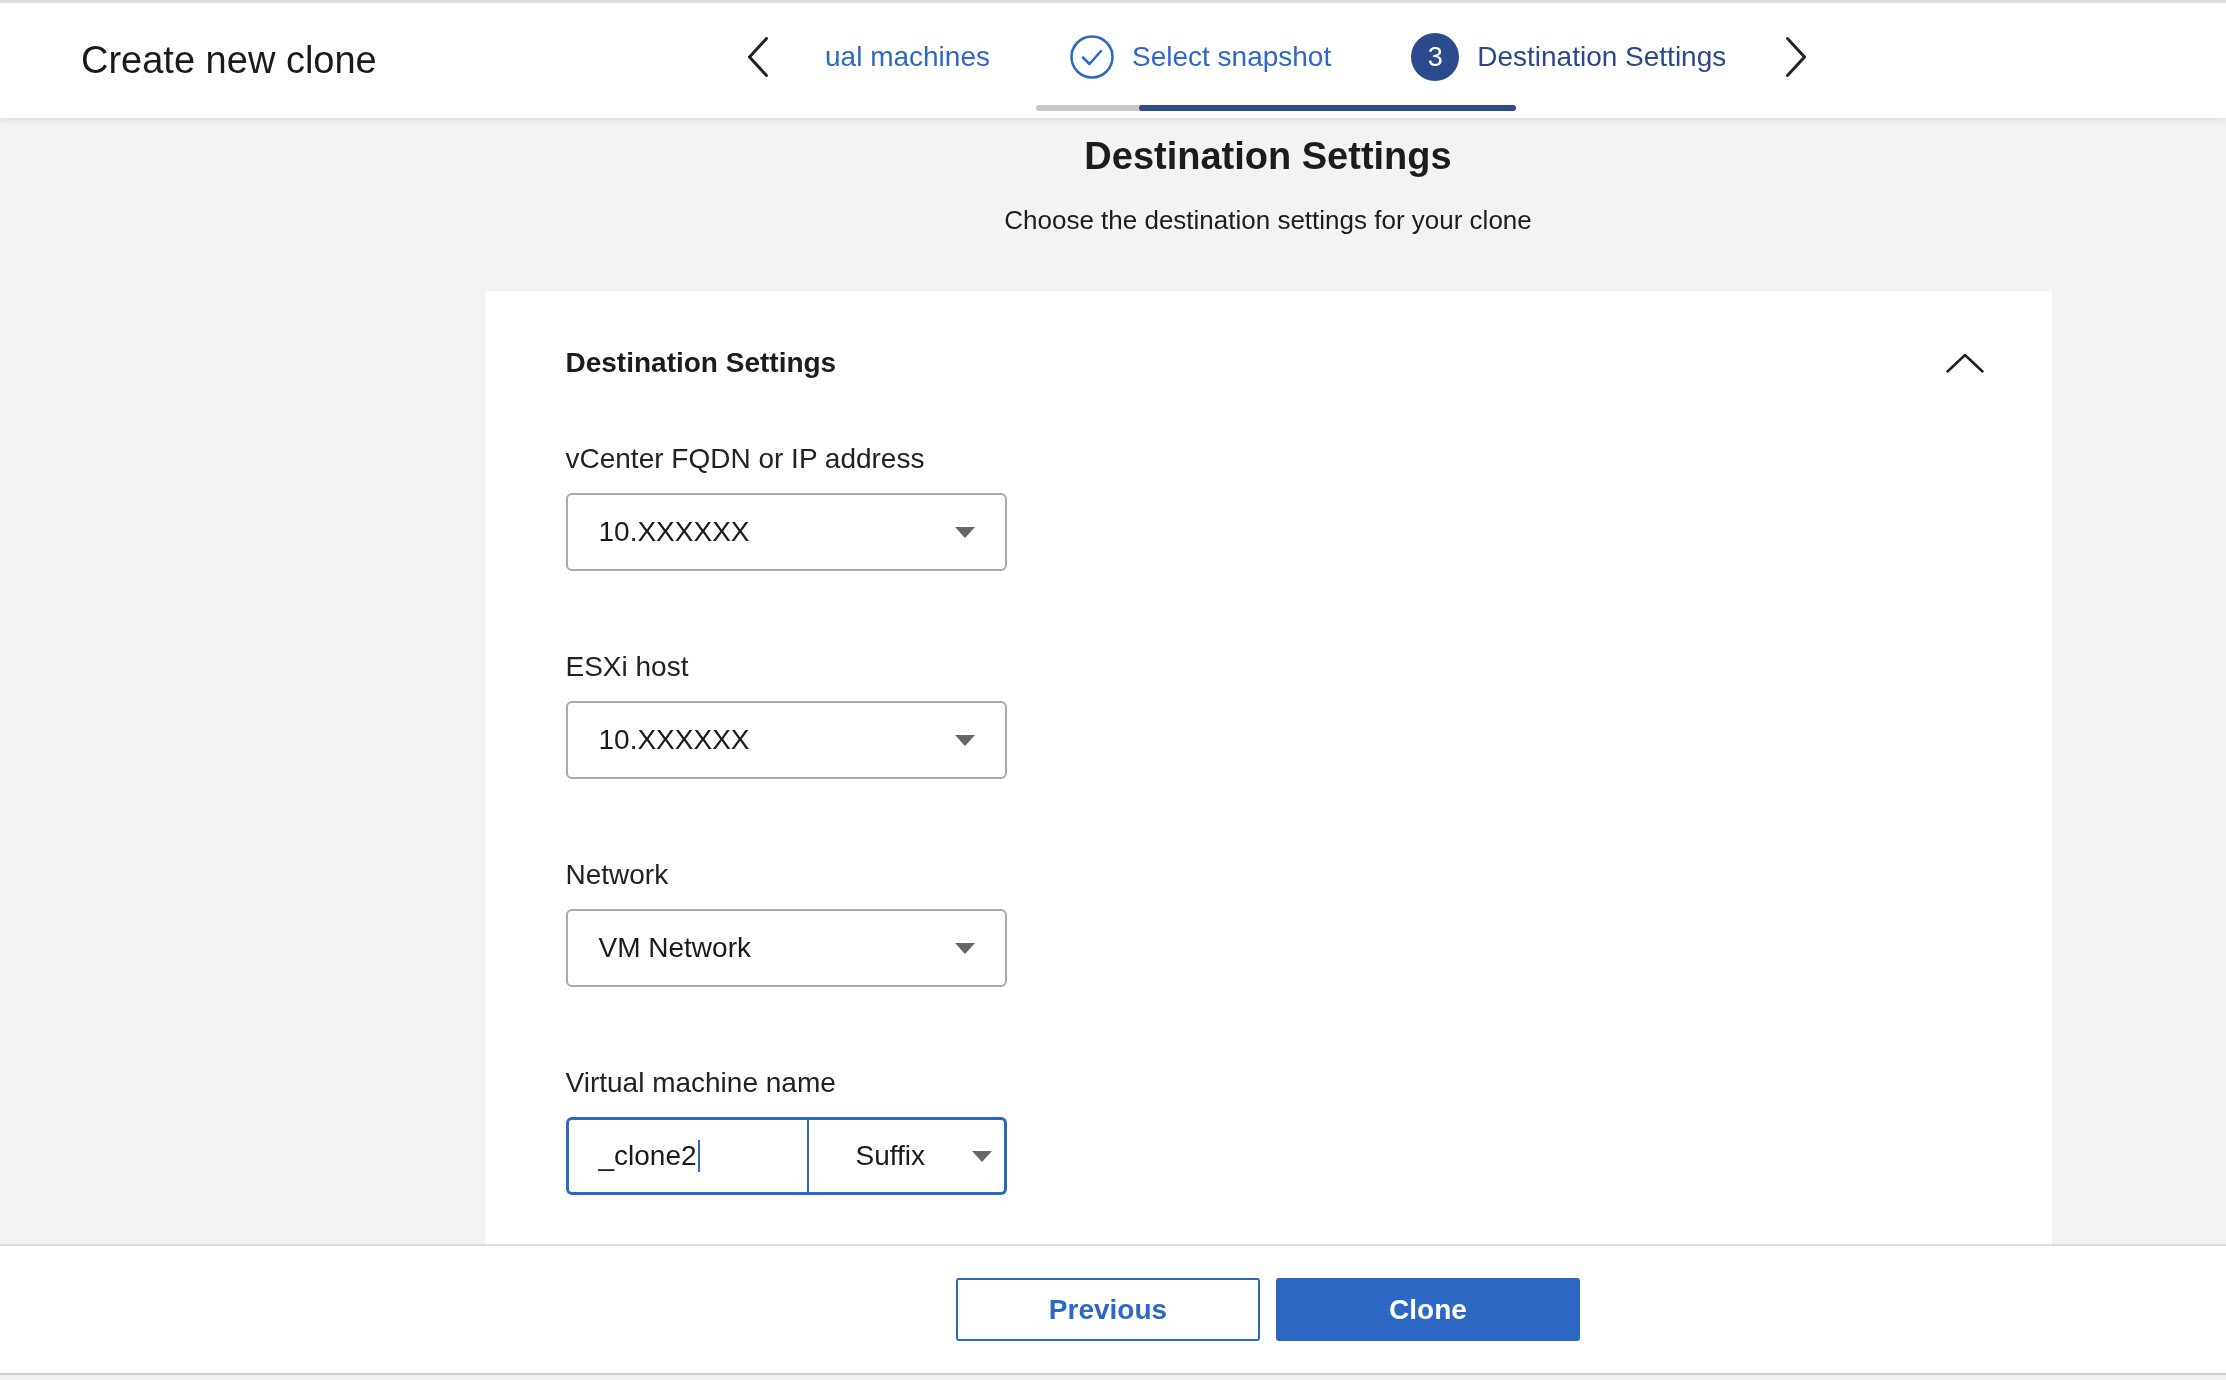 Image resolution: width=2226 pixels, height=1380 pixels. Describe the element at coordinates (1268, 156) in the screenshot. I see `page-title: Destination Settings` at that location.